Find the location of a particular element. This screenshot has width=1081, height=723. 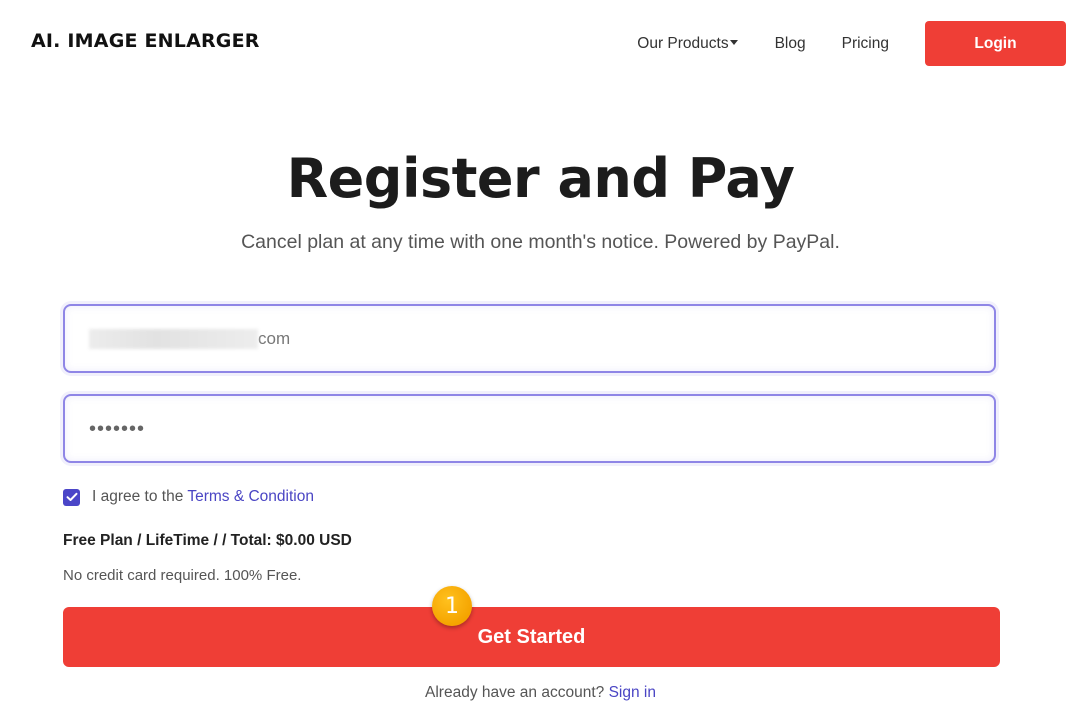

terms-agreement-row: I agree to the Terms & Condition is located at coordinates (188, 497).